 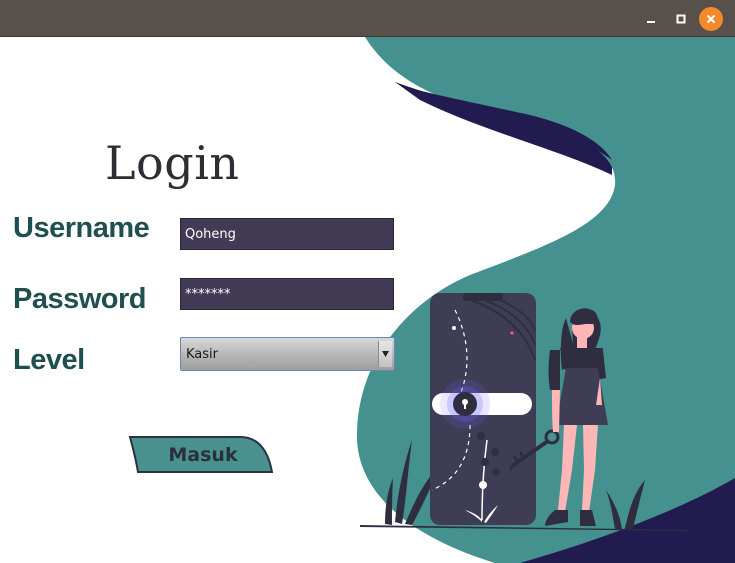 I want to click on level-select: Kasir, so click(x=287, y=354).